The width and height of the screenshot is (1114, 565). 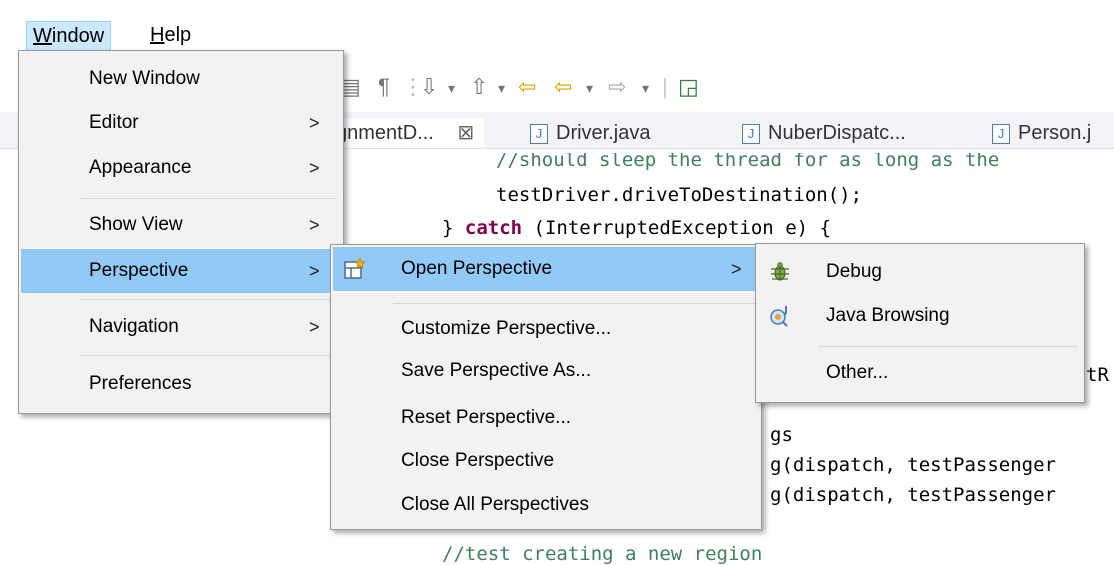 What do you see at coordinates (779, 316) in the screenshot?
I see `java-browsing-icon` at bounding box center [779, 316].